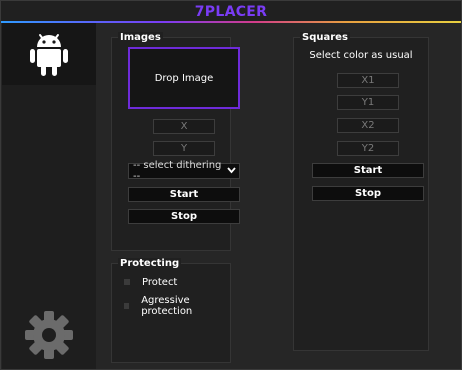 Image resolution: width=462 pixels, height=370 pixels. I want to click on x-input, so click(184, 126).